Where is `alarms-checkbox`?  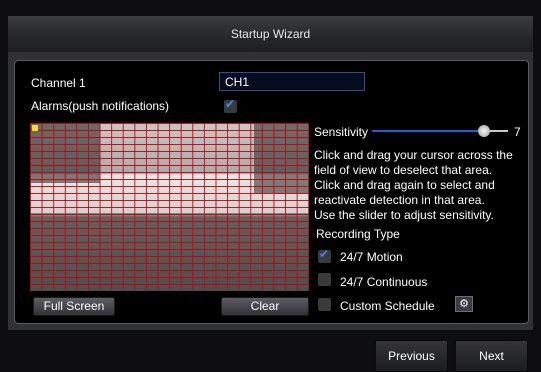 alarms-checkbox is located at coordinates (230, 105).